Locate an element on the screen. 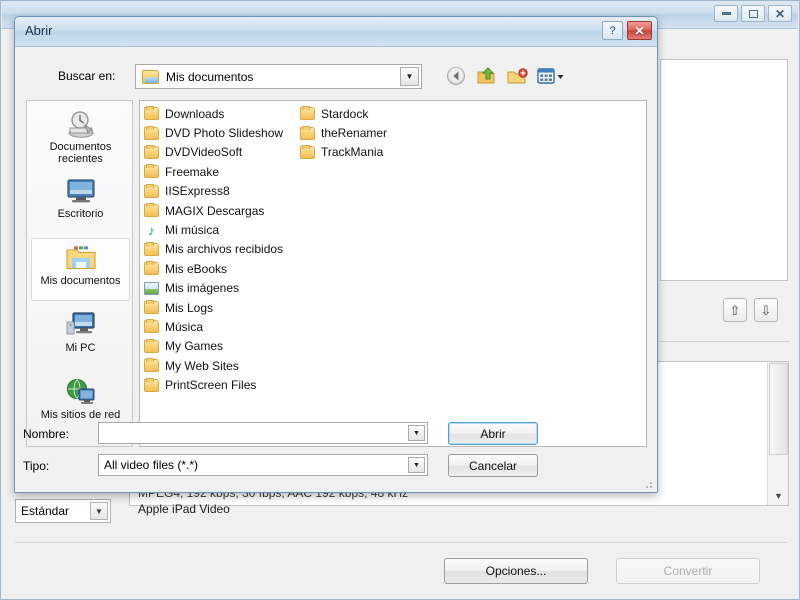  music-folder-icon: ♪ is located at coordinates (151, 230).